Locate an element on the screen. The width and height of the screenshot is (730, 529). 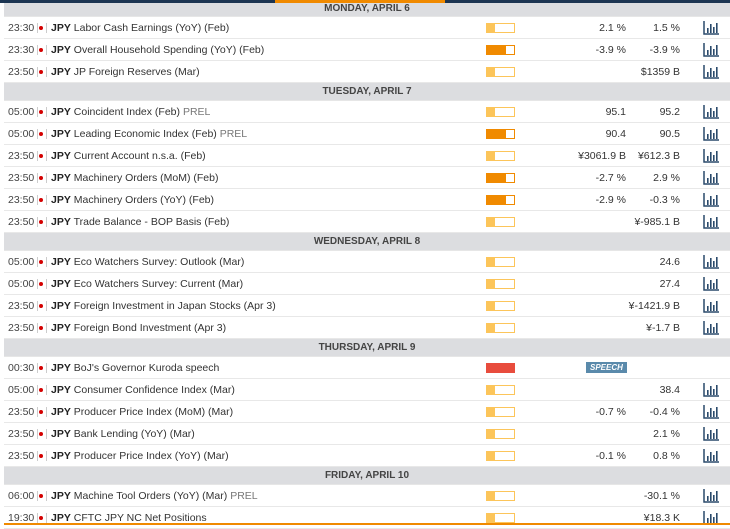
event-name: Foreign Bond Investment (Apr 3) is located at coordinates (150, 328).